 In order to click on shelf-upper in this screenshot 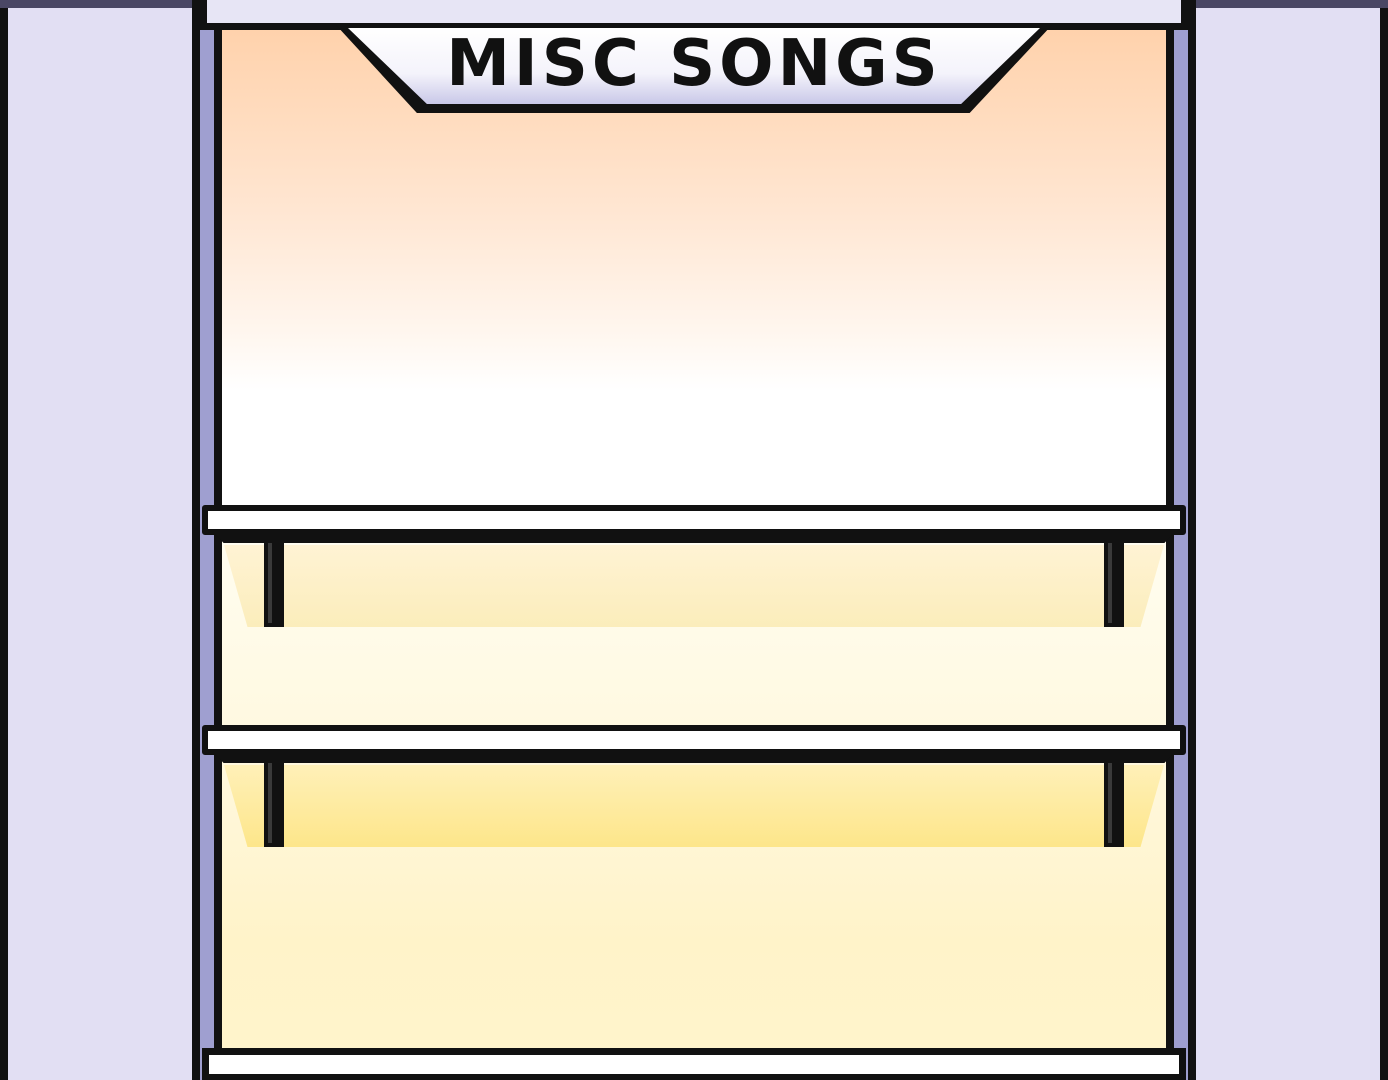, I will do `click(694, 520)`.